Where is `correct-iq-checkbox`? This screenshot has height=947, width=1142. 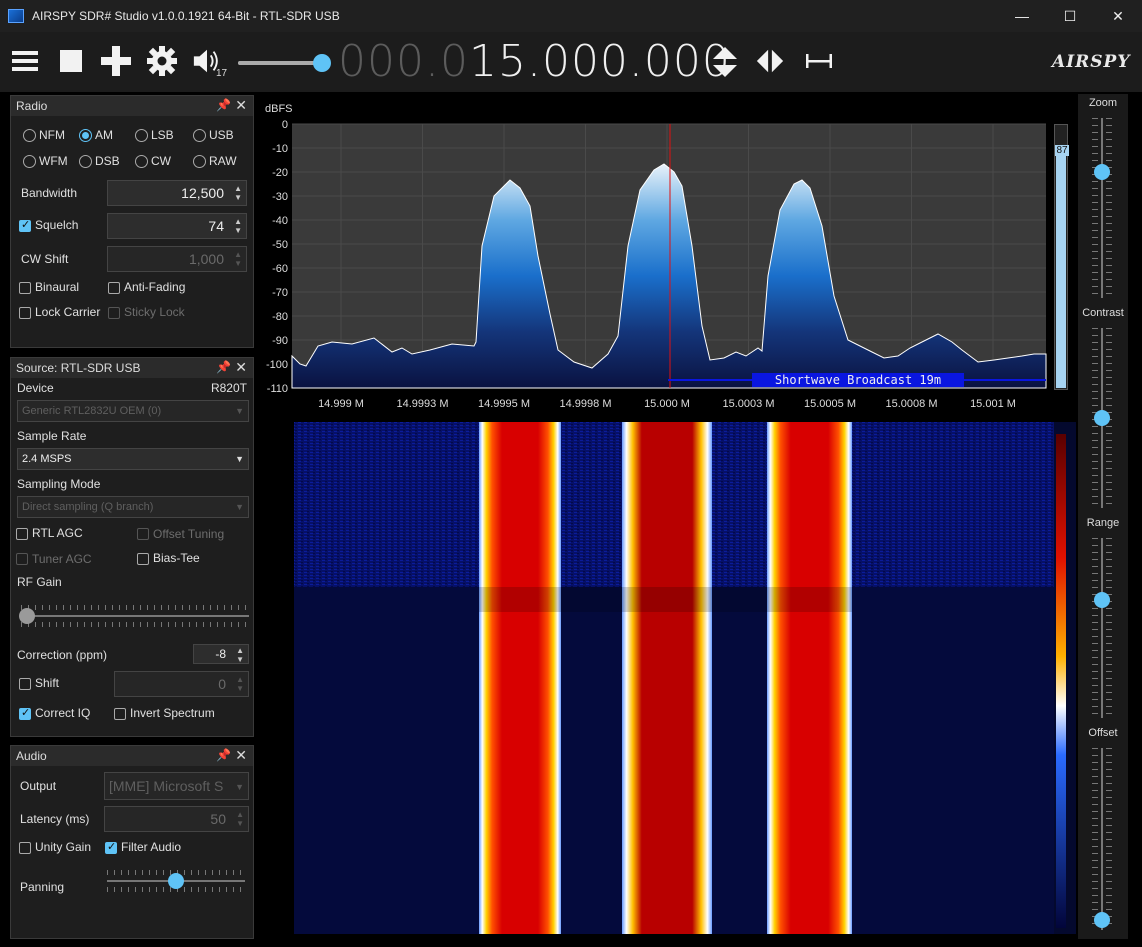
correct-iq-checkbox is located at coordinates (25, 713).